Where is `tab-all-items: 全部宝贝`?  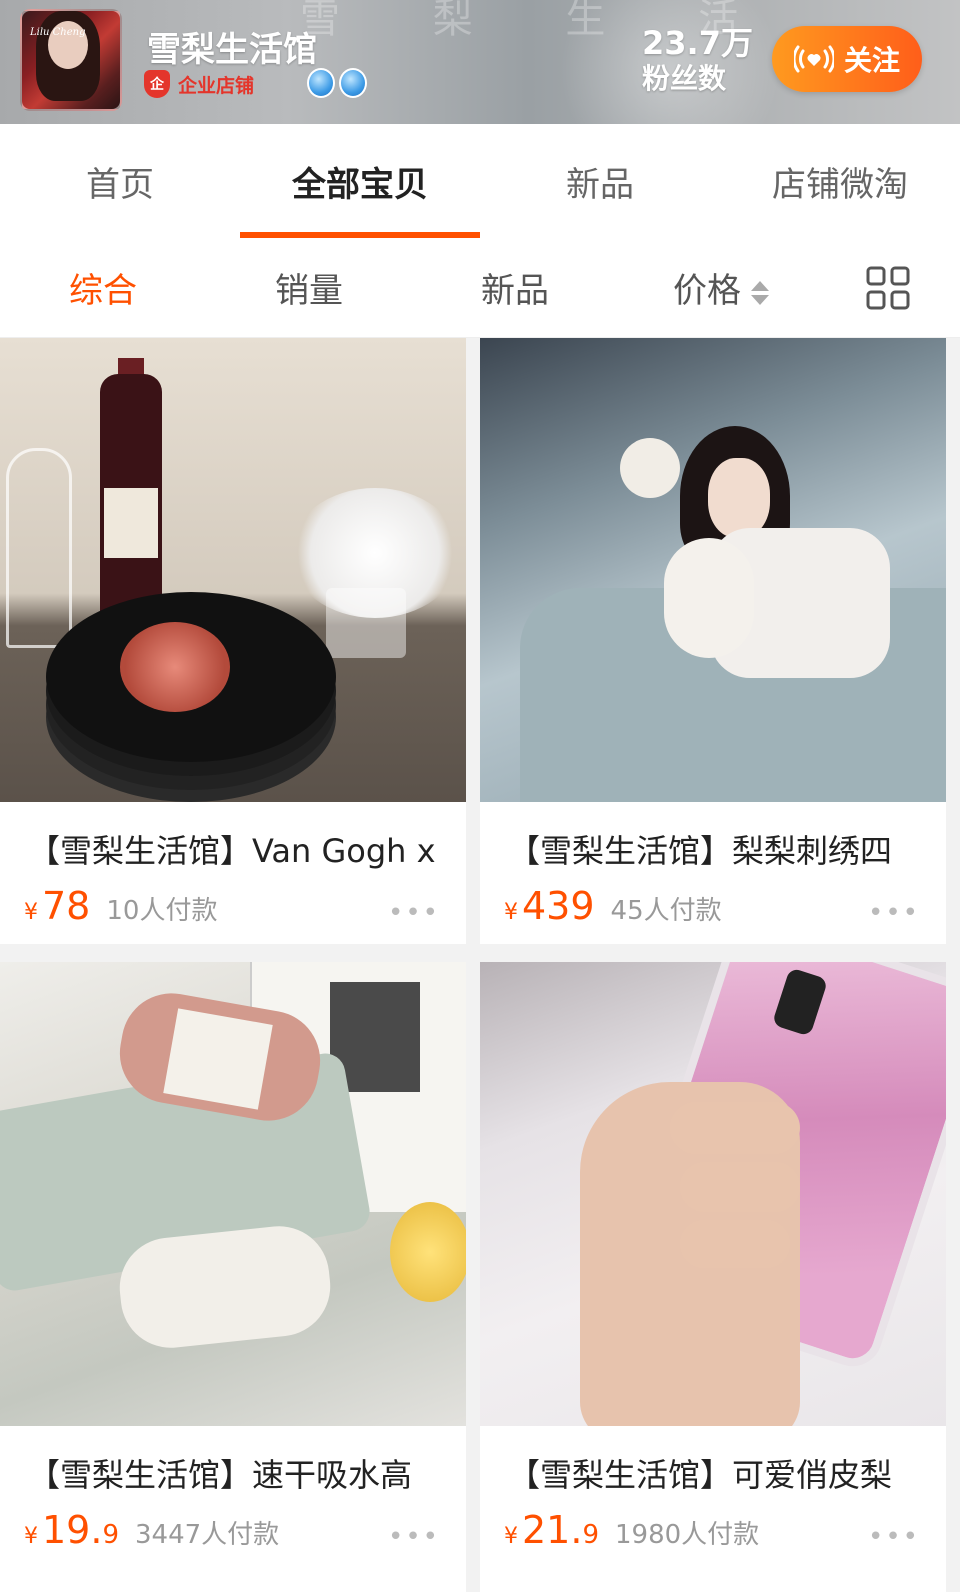
tab-all-items: 全部宝贝 is located at coordinates (360, 181).